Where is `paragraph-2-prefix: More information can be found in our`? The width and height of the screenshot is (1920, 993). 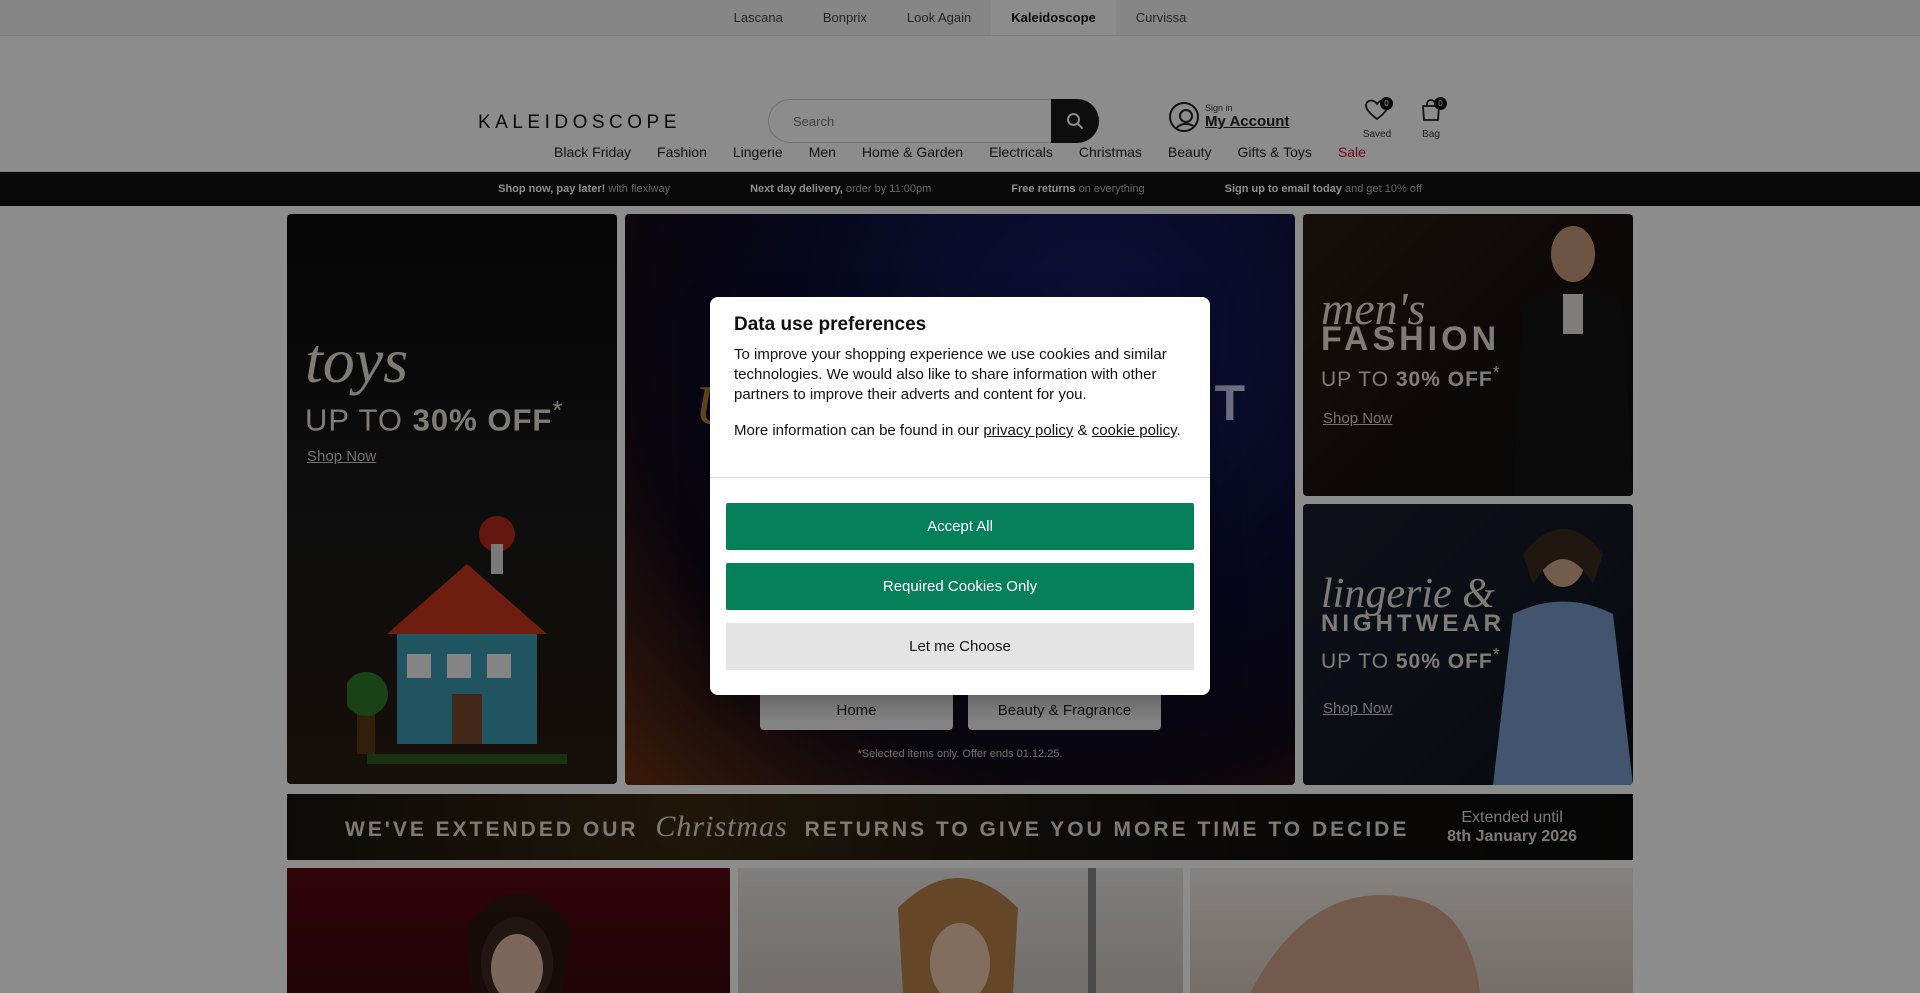 paragraph-2-prefix: More information can be found in our is located at coordinates (857, 430).